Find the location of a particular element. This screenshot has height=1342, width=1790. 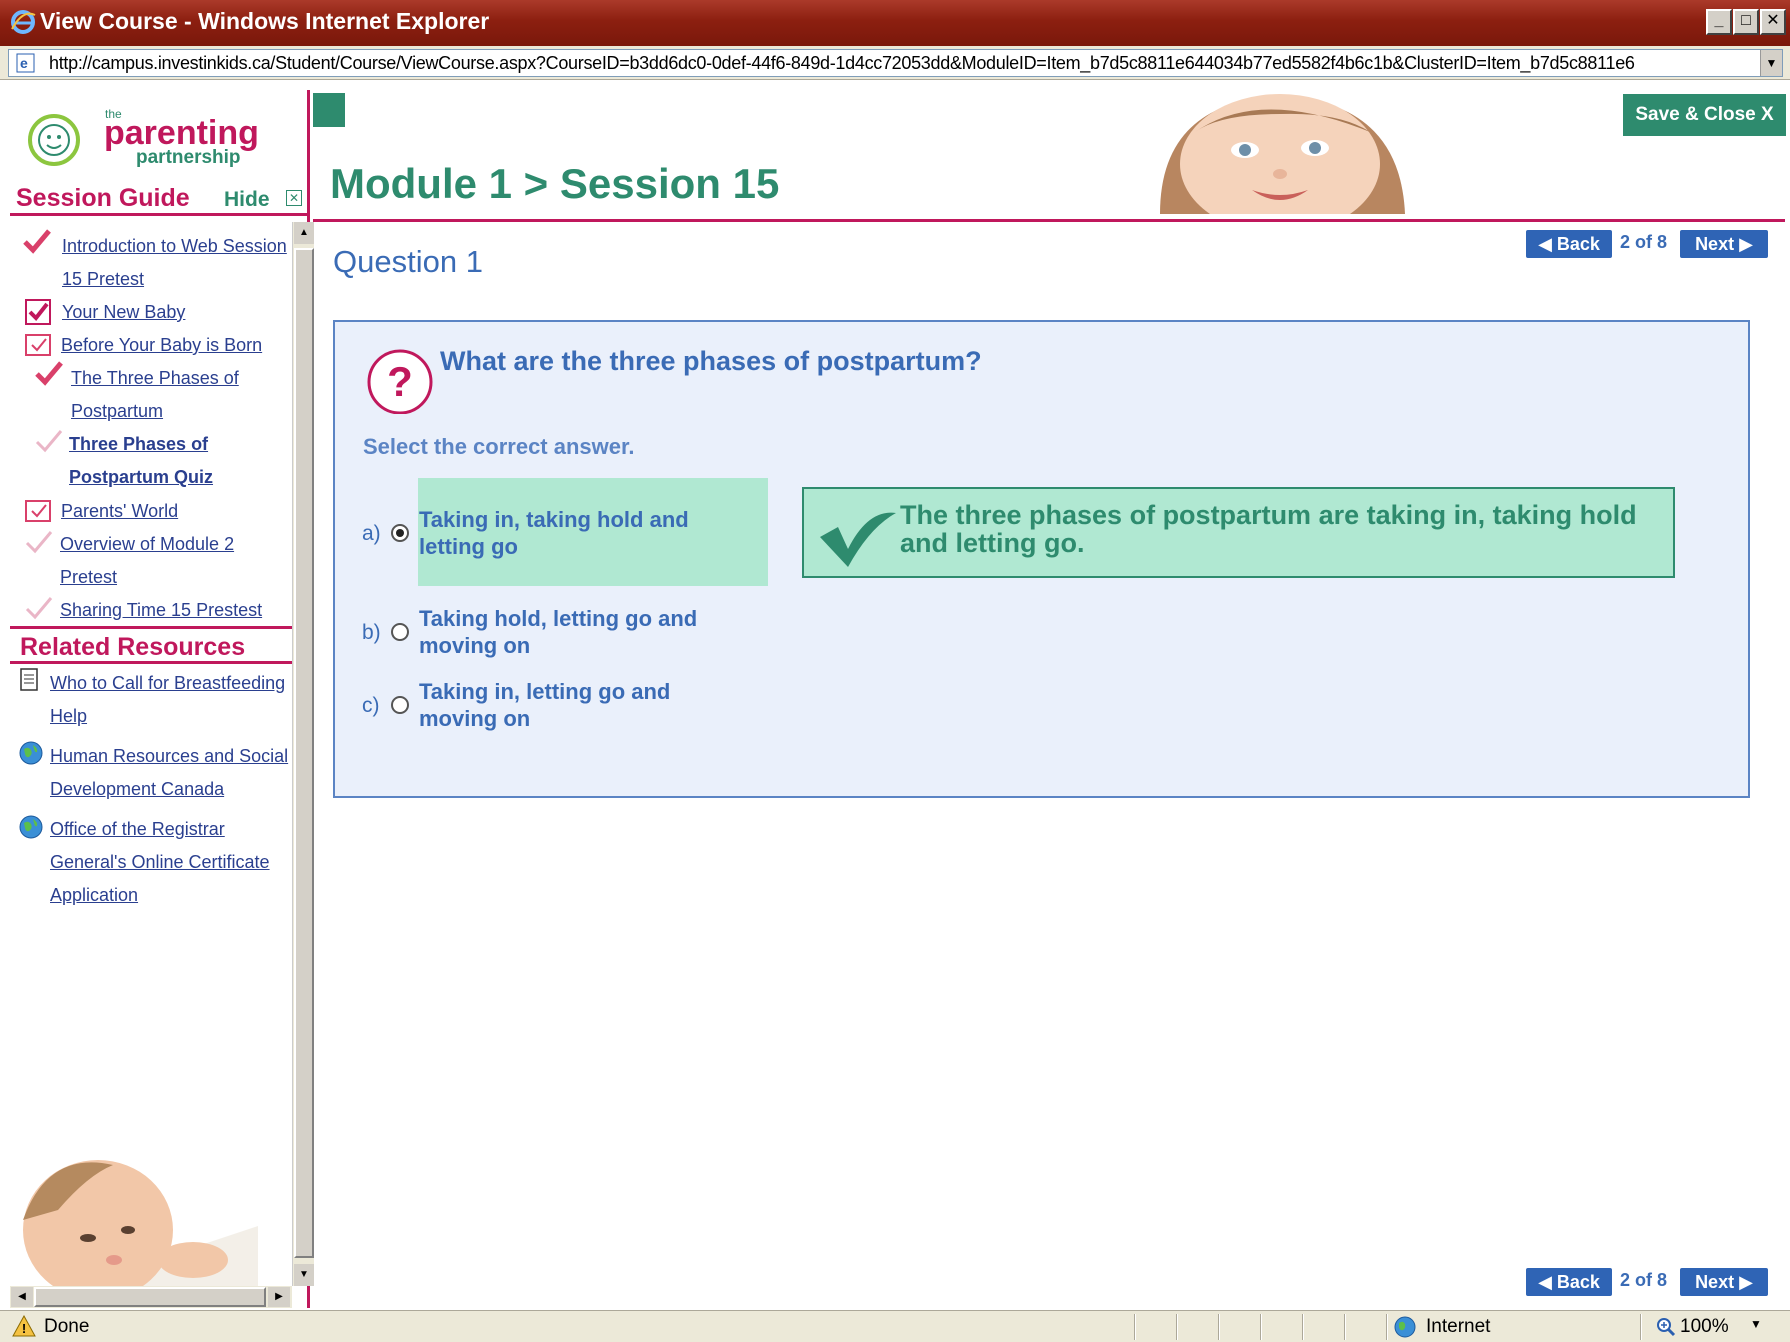

sidebar-item-your-new-baby: Your New Baby is located at coordinates (123, 312).